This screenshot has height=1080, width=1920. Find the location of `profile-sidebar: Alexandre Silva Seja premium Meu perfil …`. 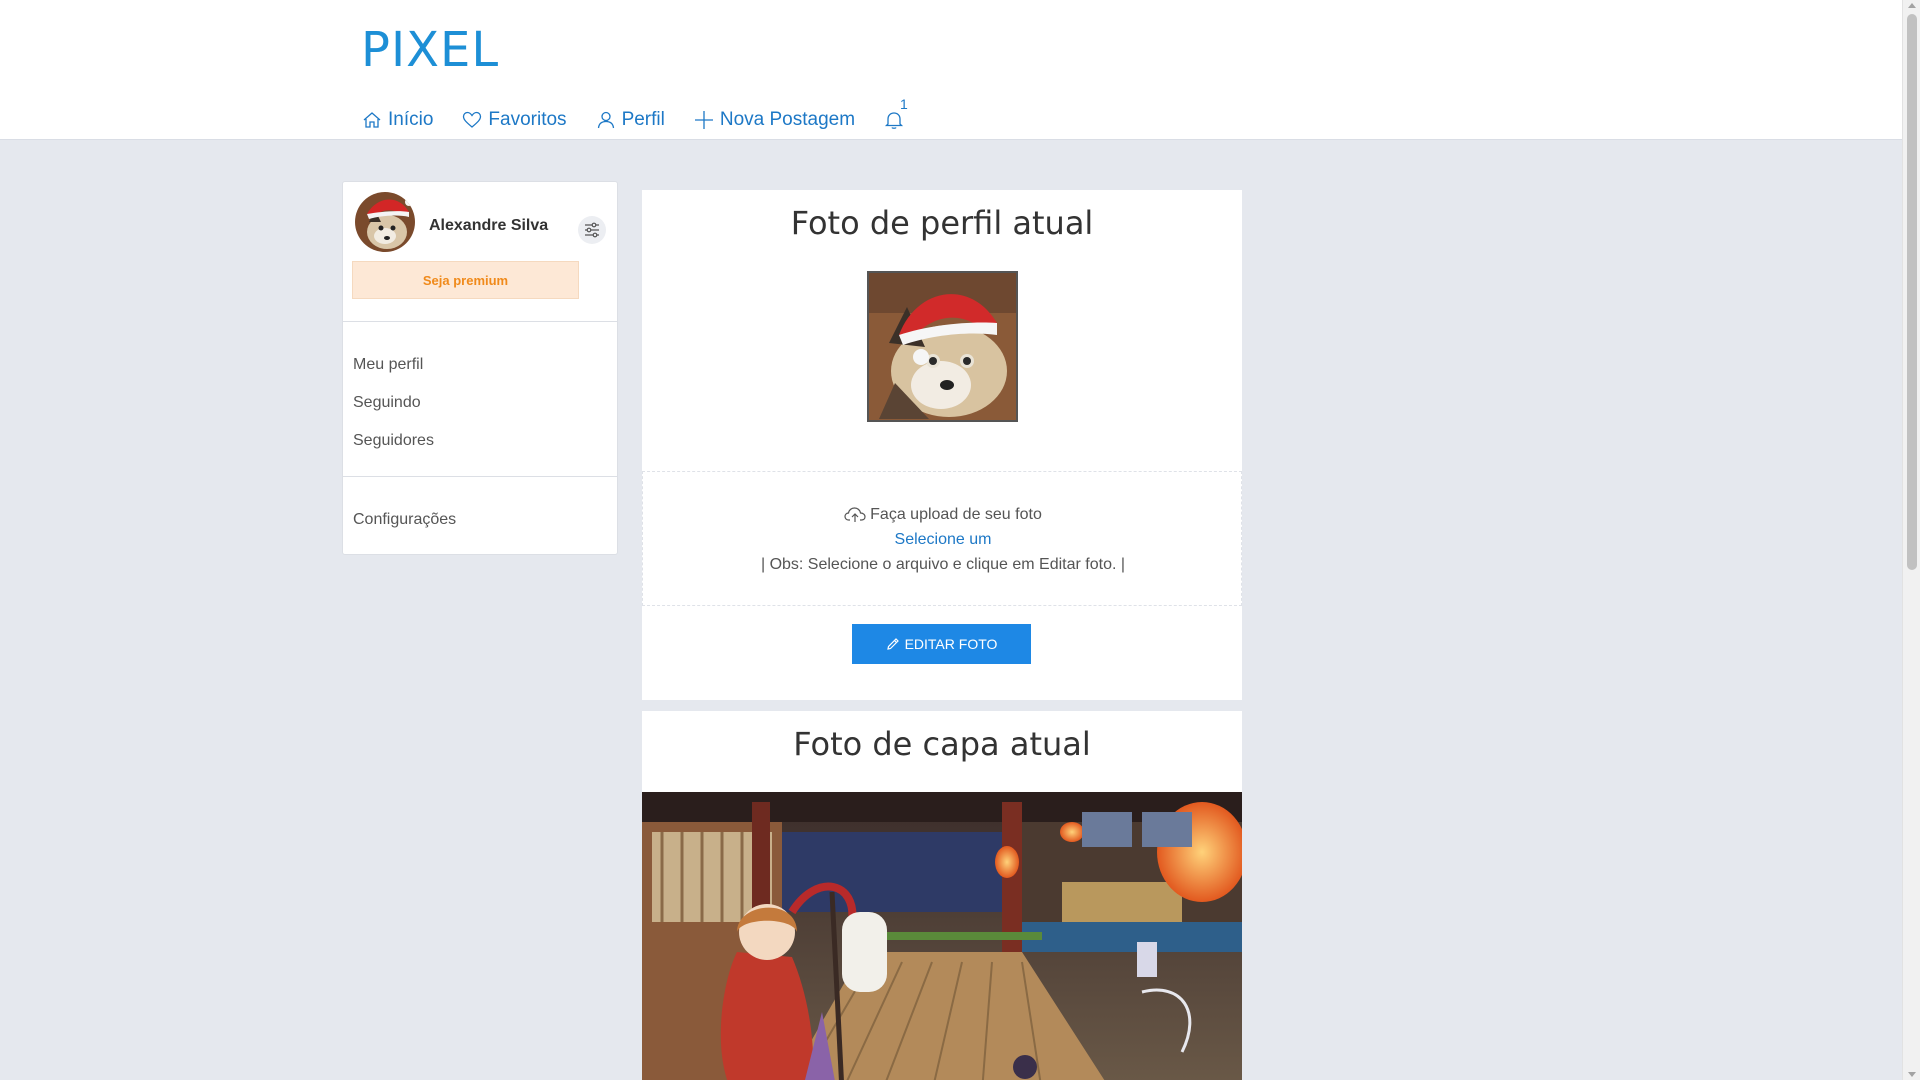

profile-sidebar: Alexandre Silva Seja premium Meu perfil … is located at coordinates (480, 368).